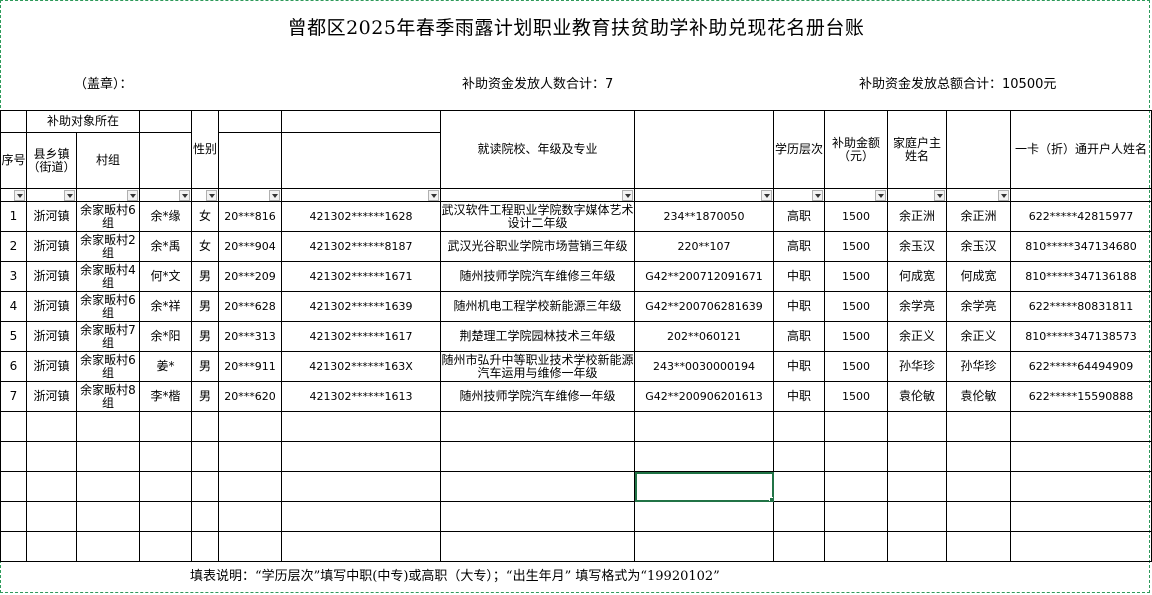 The width and height of the screenshot is (1152, 595). I want to click on cell-school: 随州技师学院汽车维修三年级, so click(537, 276).